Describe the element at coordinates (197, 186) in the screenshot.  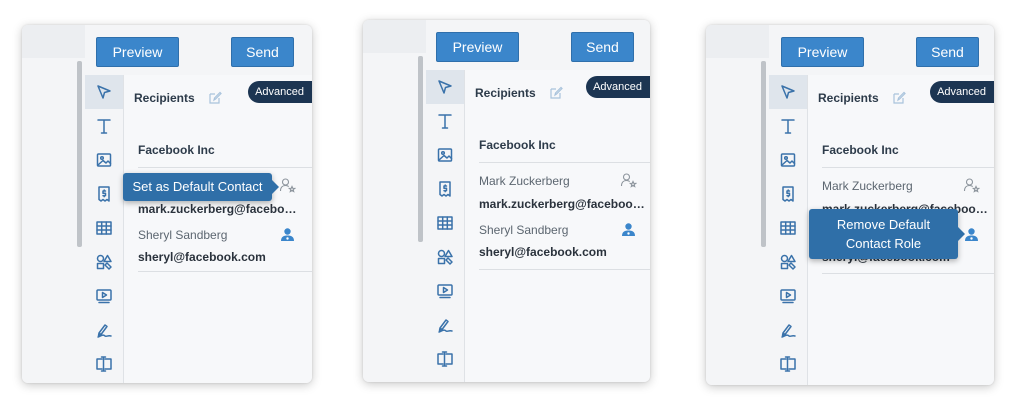
I see `tooltip-text: Set as Default Contact` at that location.